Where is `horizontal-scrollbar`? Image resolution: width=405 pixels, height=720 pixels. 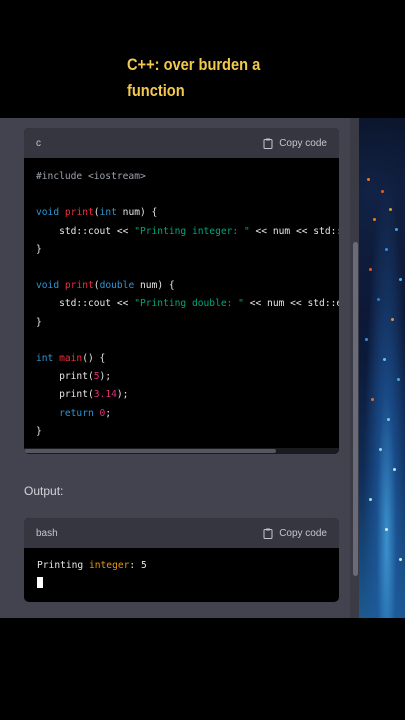 horizontal-scrollbar is located at coordinates (181, 451).